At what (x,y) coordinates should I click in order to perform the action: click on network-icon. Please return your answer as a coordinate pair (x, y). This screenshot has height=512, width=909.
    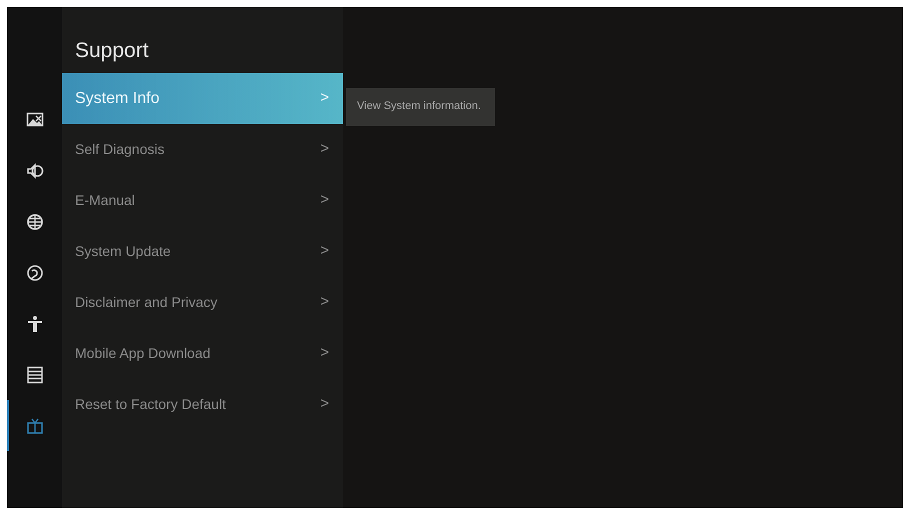
    Looking at the image, I should click on (35, 221).